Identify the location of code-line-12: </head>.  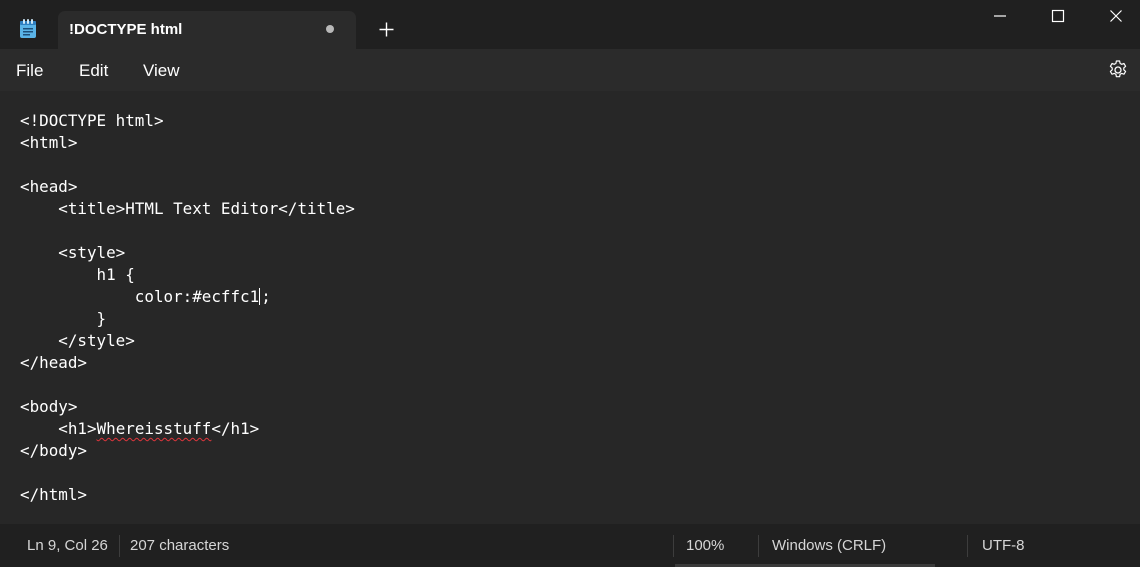
(53, 362).